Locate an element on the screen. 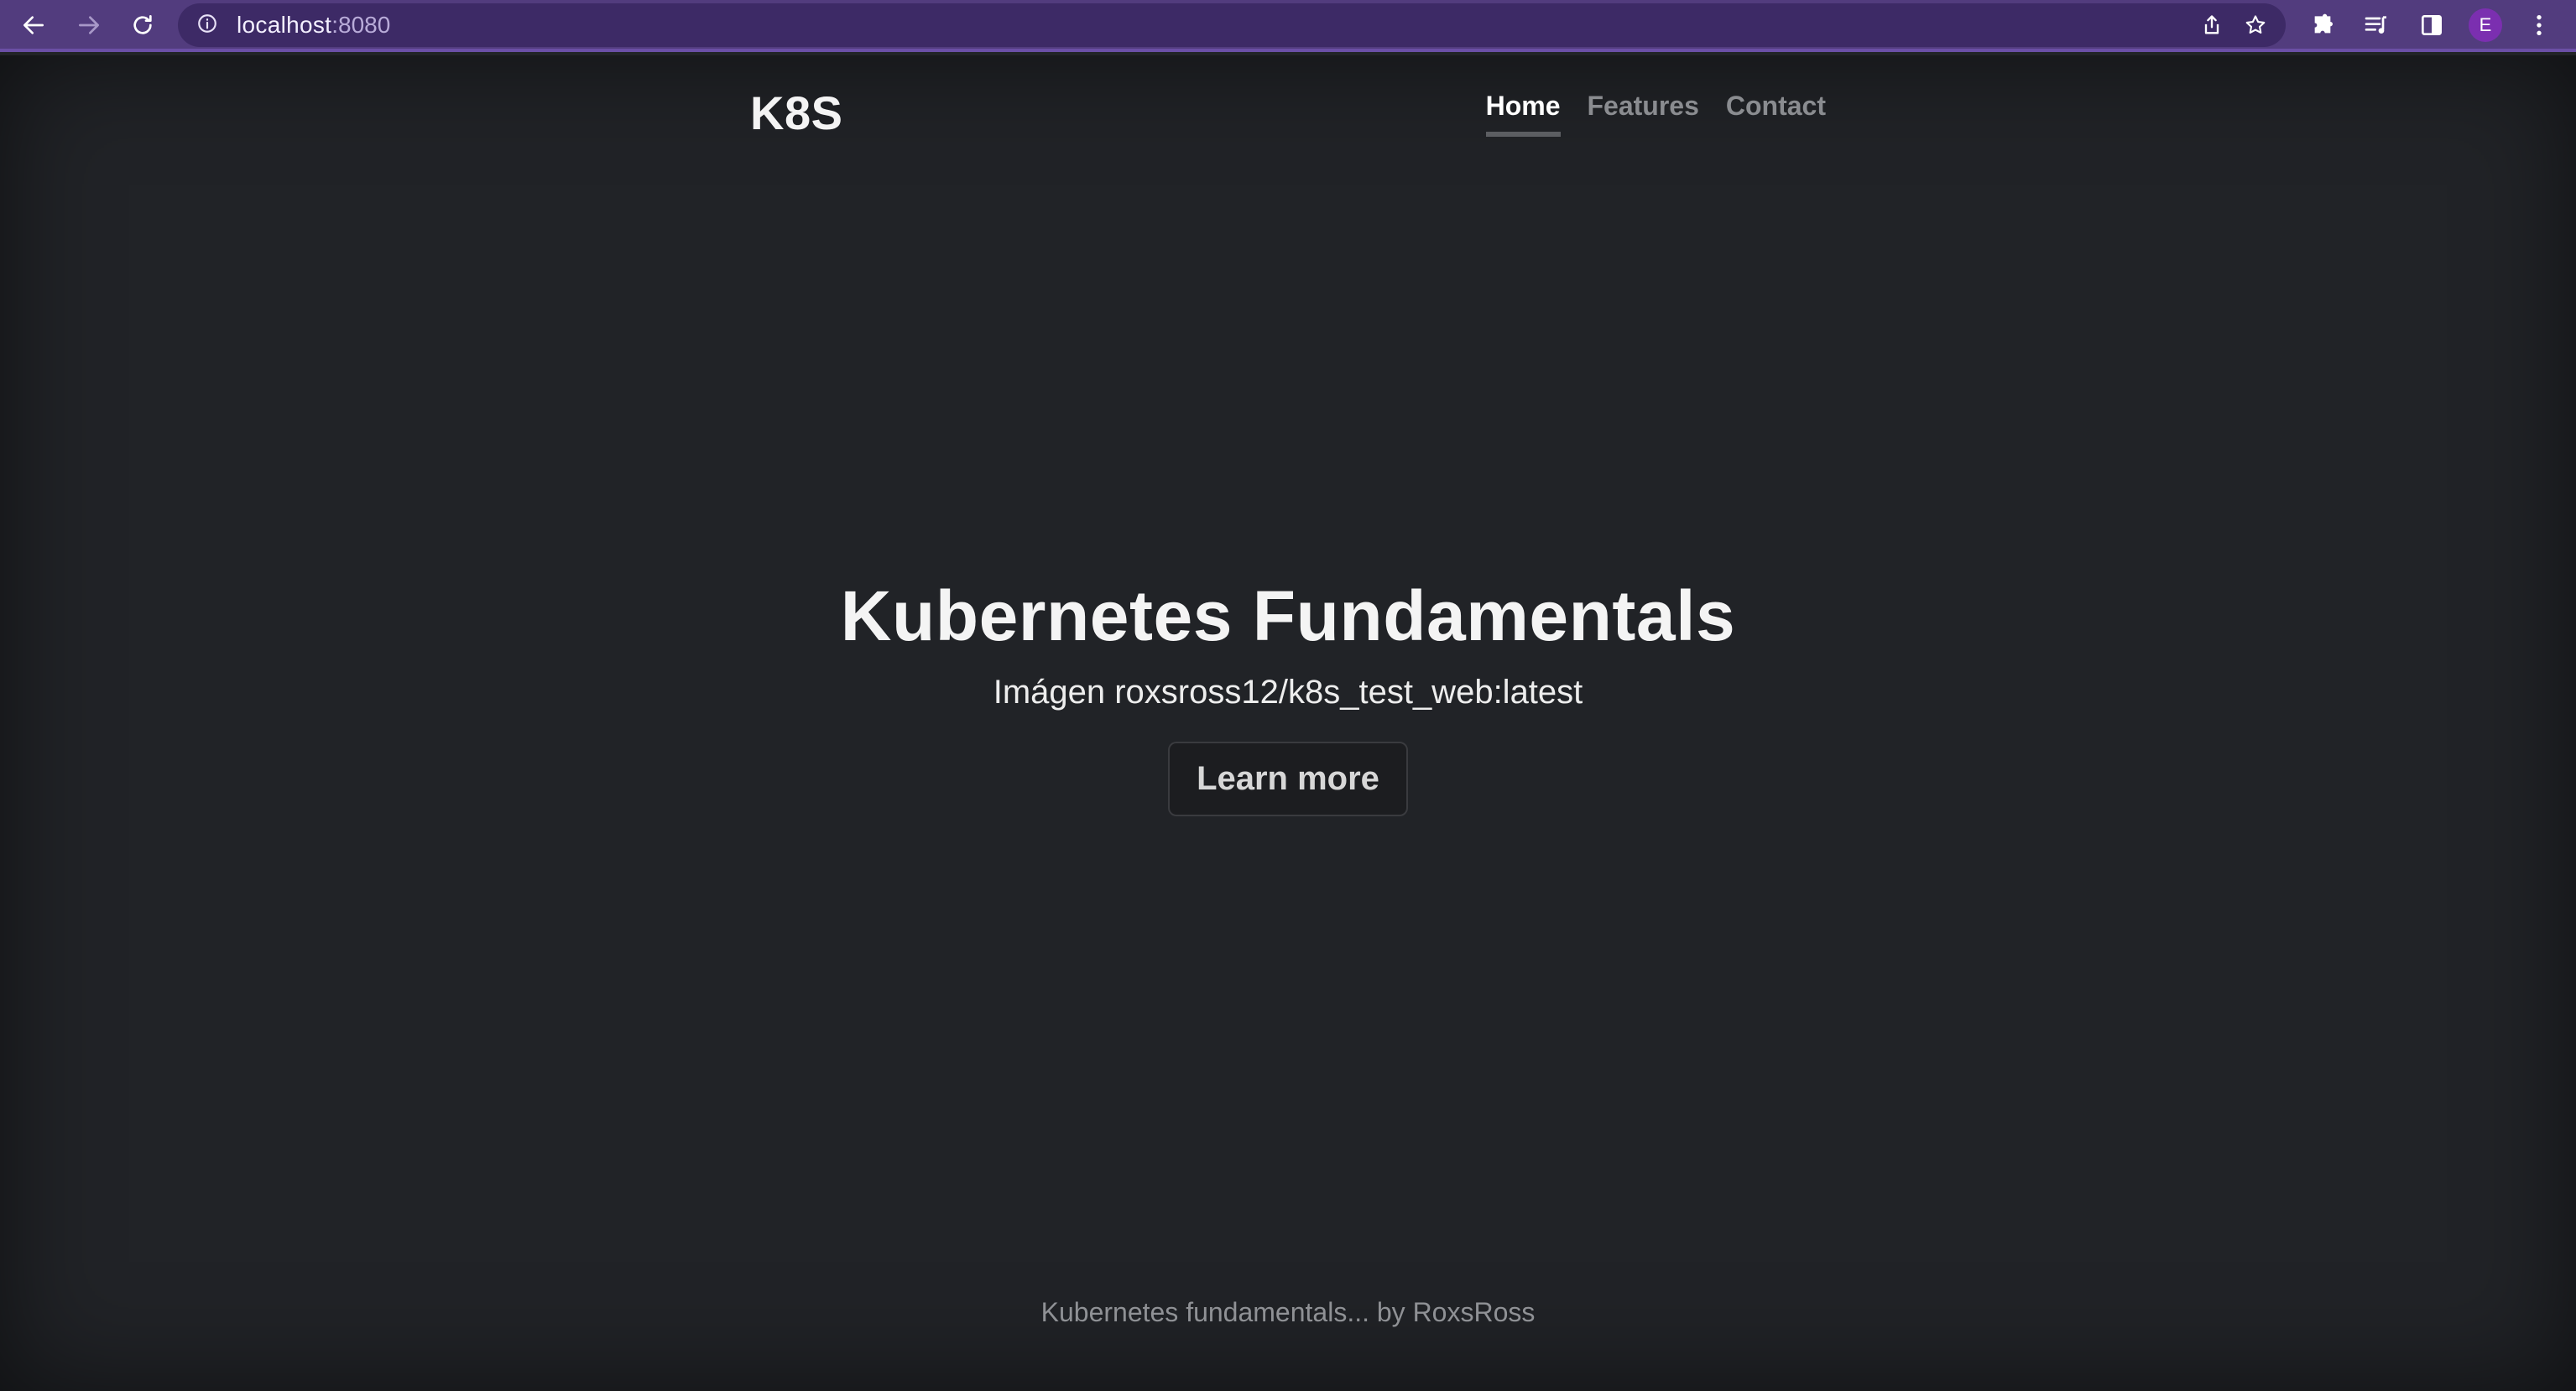 Image resolution: width=2576 pixels, height=1391 pixels. hero-subtitle: Imágen roxsross12/k8s_test_web:latest is located at coordinates (1288, 692).